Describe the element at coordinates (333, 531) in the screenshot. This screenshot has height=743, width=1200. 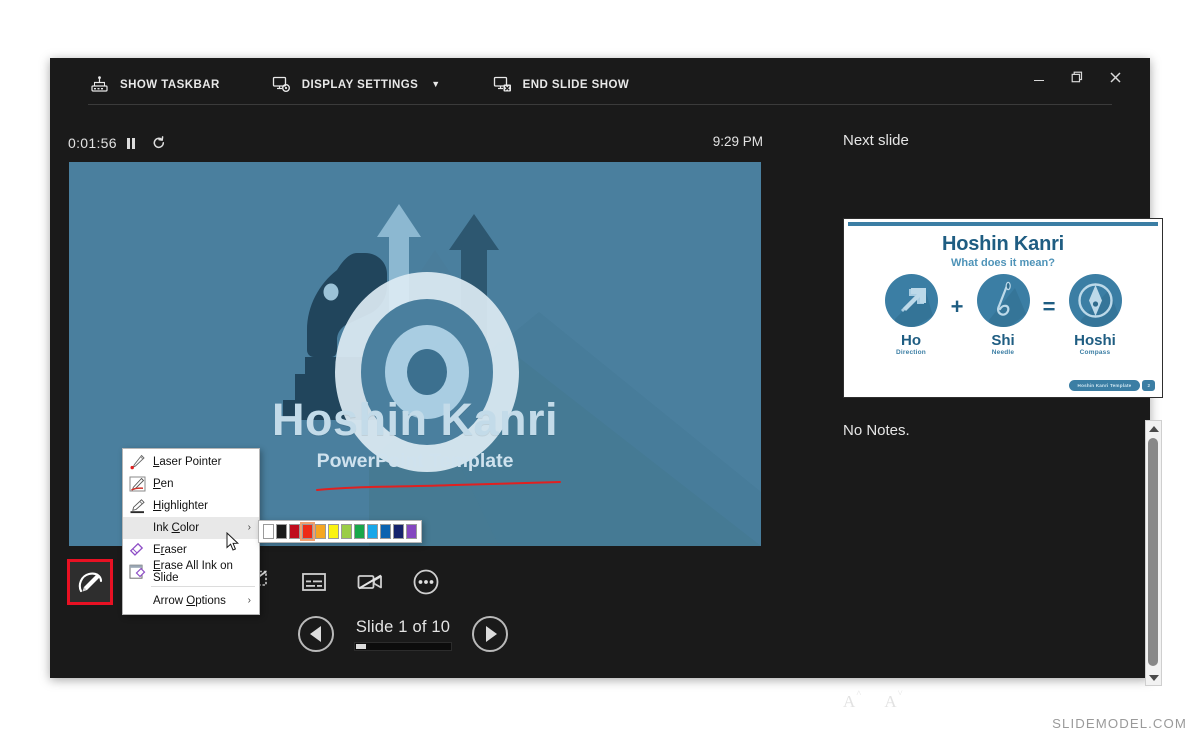
I see `ink-swatch-yellow` at that location.